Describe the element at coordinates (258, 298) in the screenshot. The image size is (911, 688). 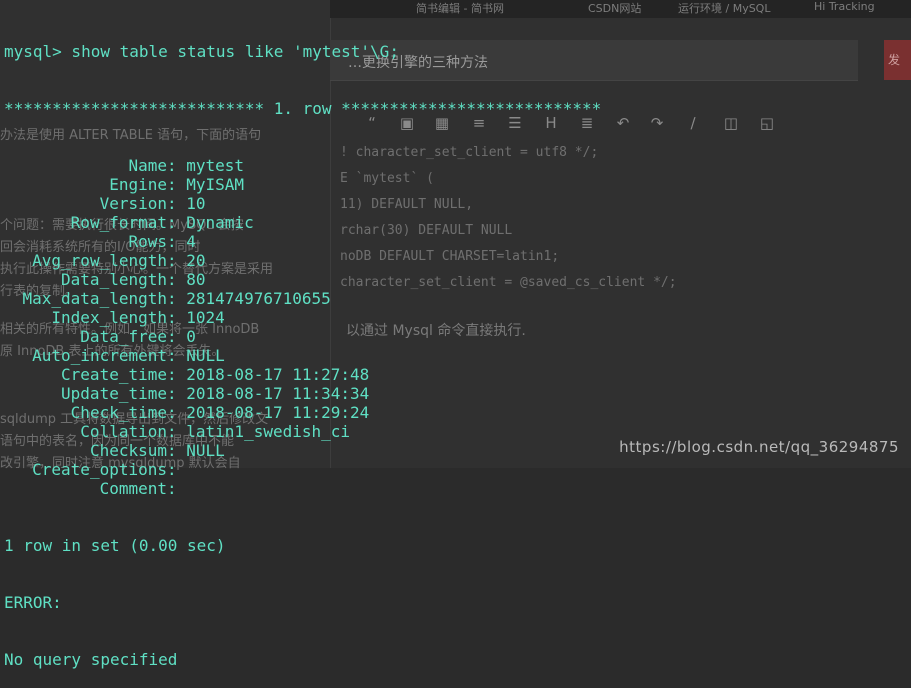
I see `field-value: 281474976710655` at that location.